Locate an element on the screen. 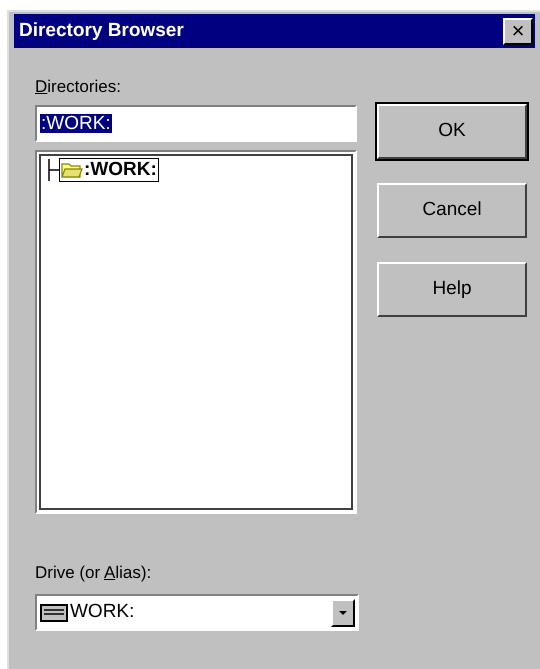 Image resolution: width=540 pixels, height=669 pixels. tree-item: :WORK: is located at coordinates (109, 170).